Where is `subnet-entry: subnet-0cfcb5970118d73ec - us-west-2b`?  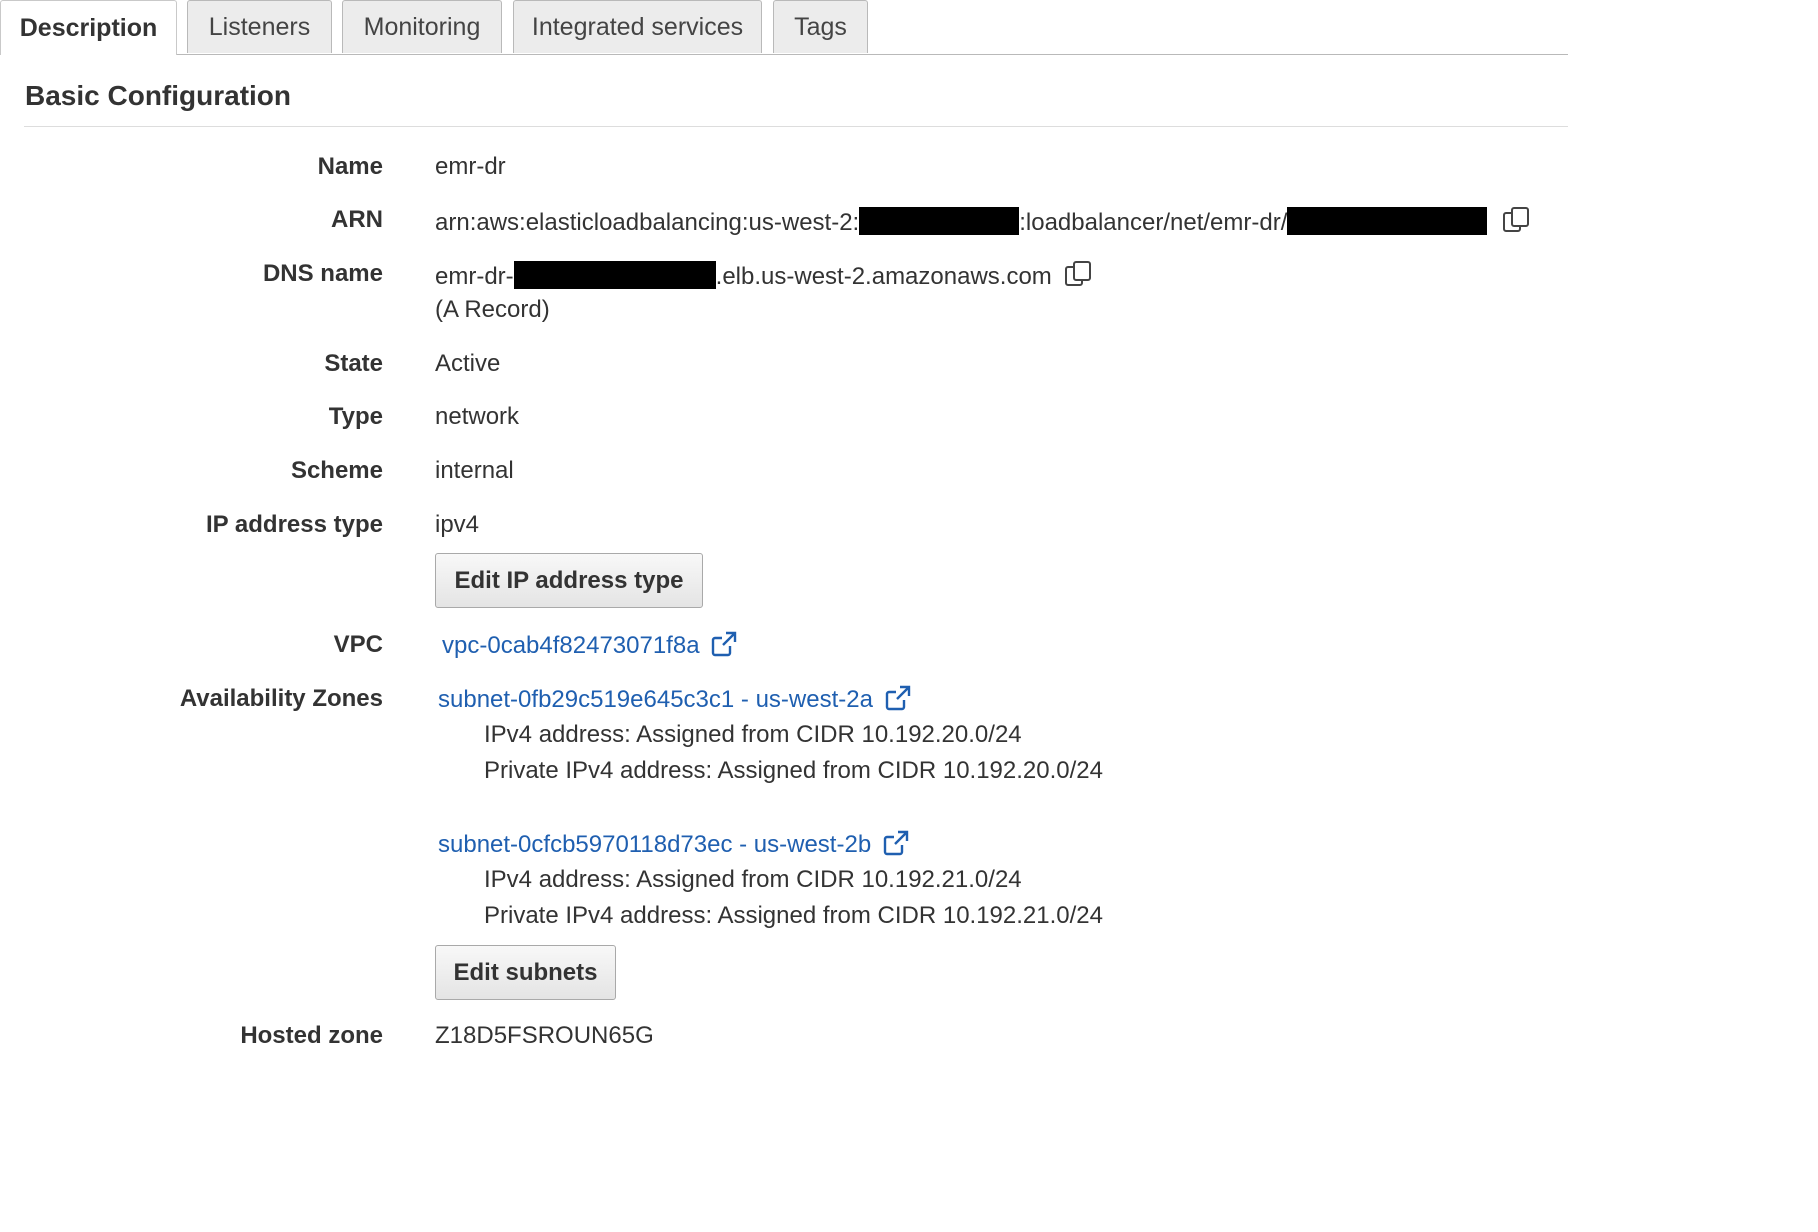 subnet-entry: subnet-0cfcb5970118d73ec - us-west-2b is located at coordinates (674, 846).